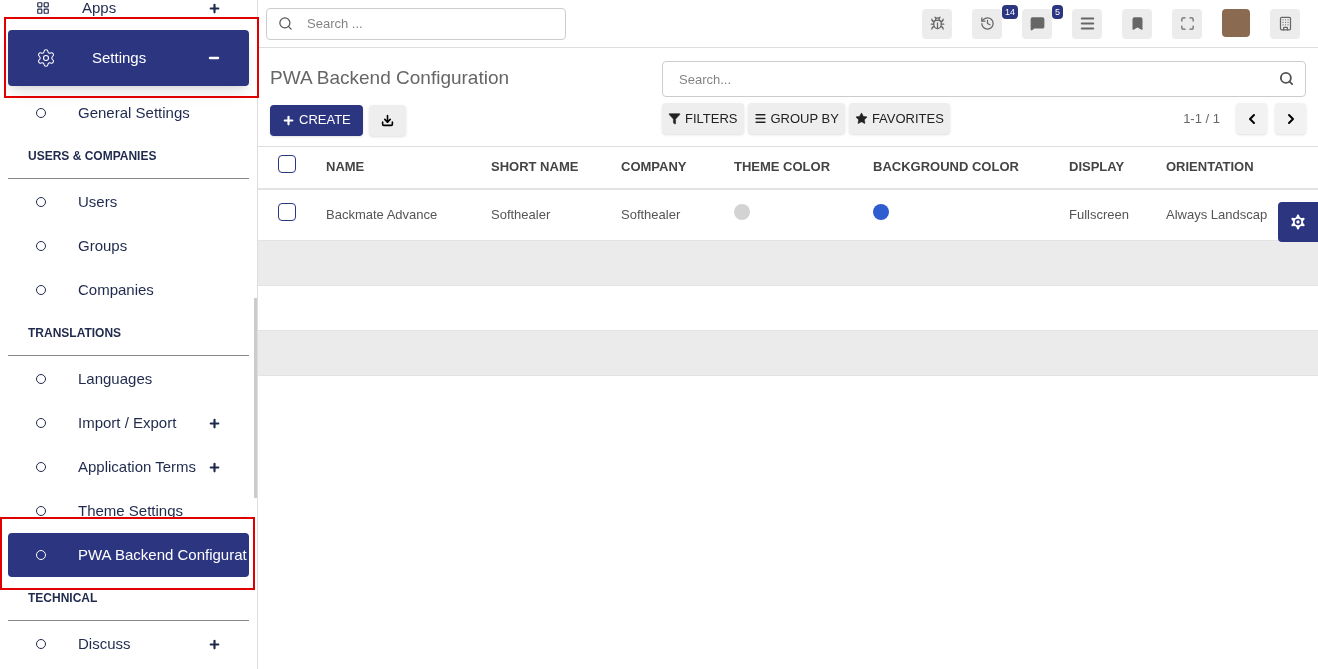  What do you see at coordinates (128, 511) in the screenshot?
I see `menu-item: Theme Settings` at bounding box center [128, 511].